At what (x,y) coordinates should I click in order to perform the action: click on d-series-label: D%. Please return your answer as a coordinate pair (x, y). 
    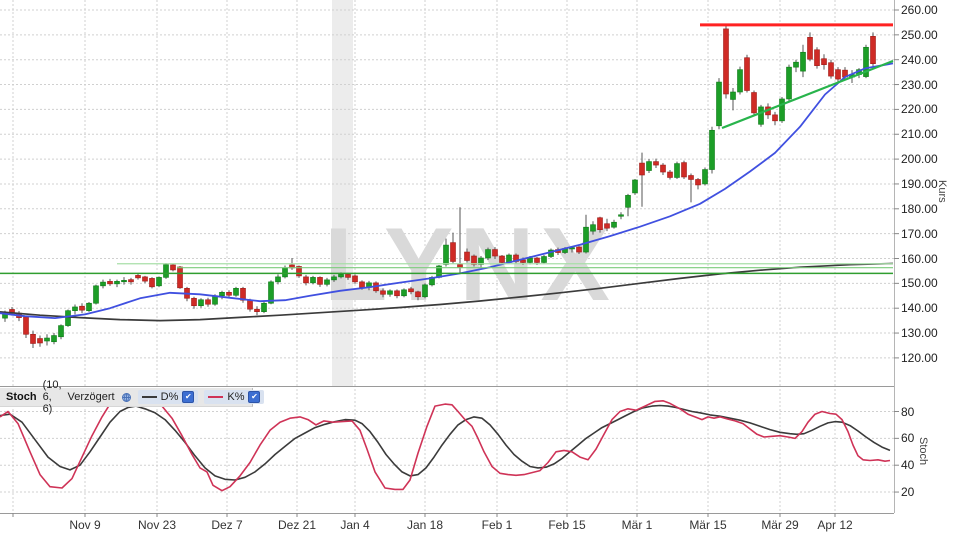
    Looking at the image, I should click on (169, 397).